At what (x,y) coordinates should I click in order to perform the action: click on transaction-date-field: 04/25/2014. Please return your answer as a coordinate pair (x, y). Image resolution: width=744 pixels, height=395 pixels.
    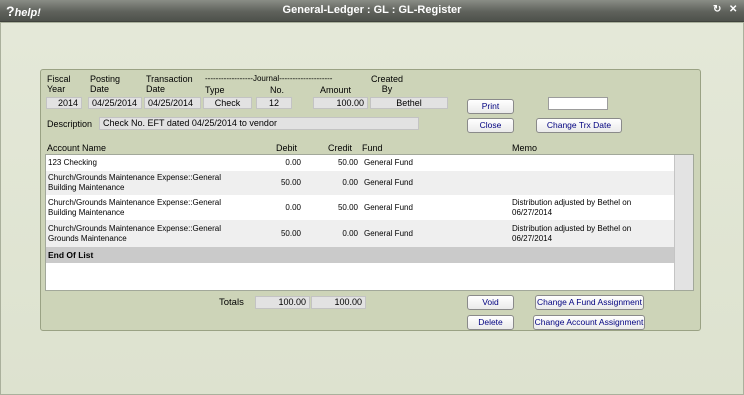
    Looking at the image, I should click on (172, 103).